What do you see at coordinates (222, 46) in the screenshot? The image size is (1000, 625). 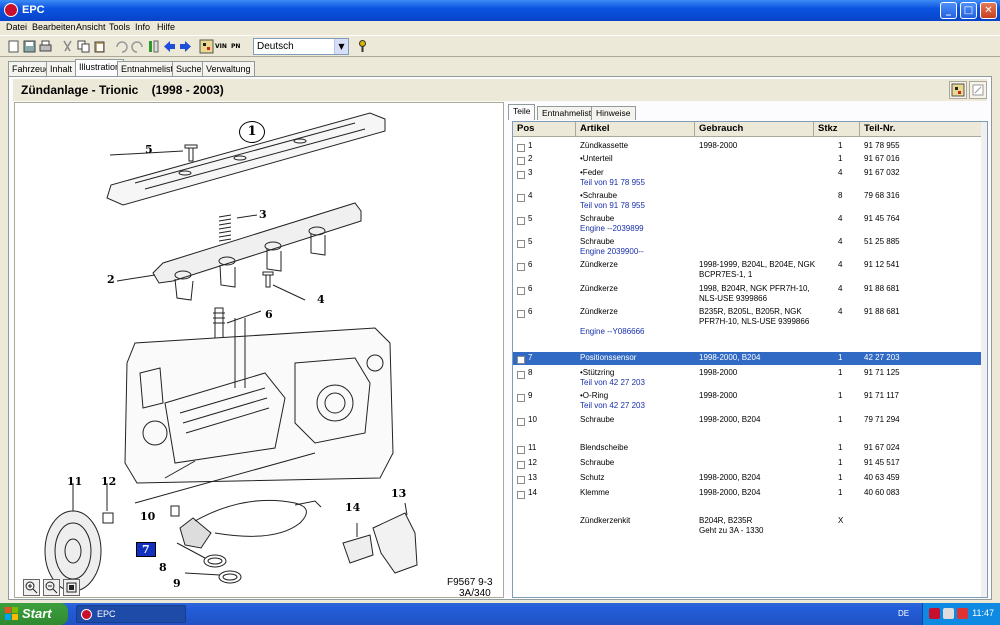 I see `vin-button: VIN` at bounding box center [222, 46].